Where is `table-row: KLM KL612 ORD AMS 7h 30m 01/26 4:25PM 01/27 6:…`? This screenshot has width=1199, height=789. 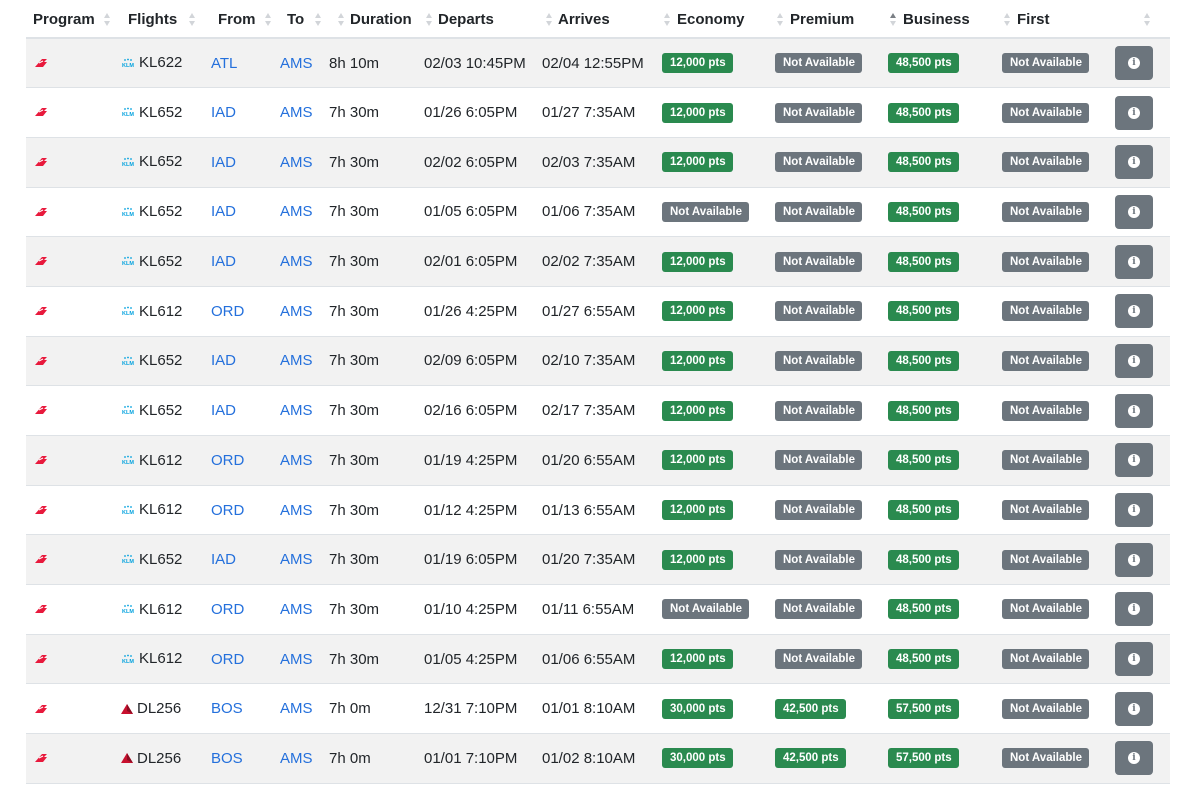
table-row: KLM KL612 ORD AMS 7h 30m 01/26 4:25PM 01/27 6:… is located at coordinates (598, 311).